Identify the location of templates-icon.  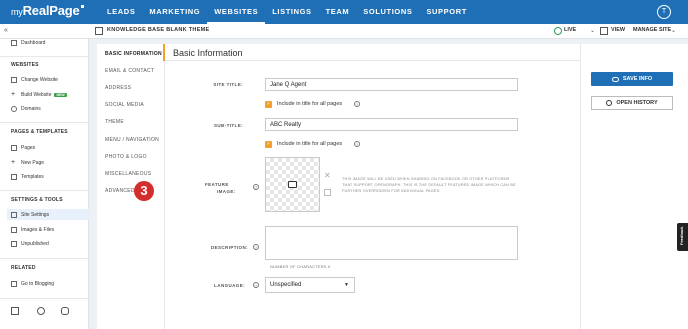
(14, 176).